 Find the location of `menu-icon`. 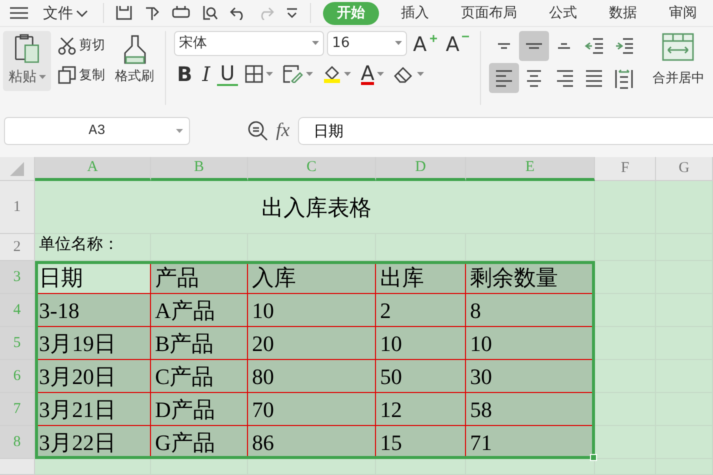

menu-icon is located at coordinates (19, 13).